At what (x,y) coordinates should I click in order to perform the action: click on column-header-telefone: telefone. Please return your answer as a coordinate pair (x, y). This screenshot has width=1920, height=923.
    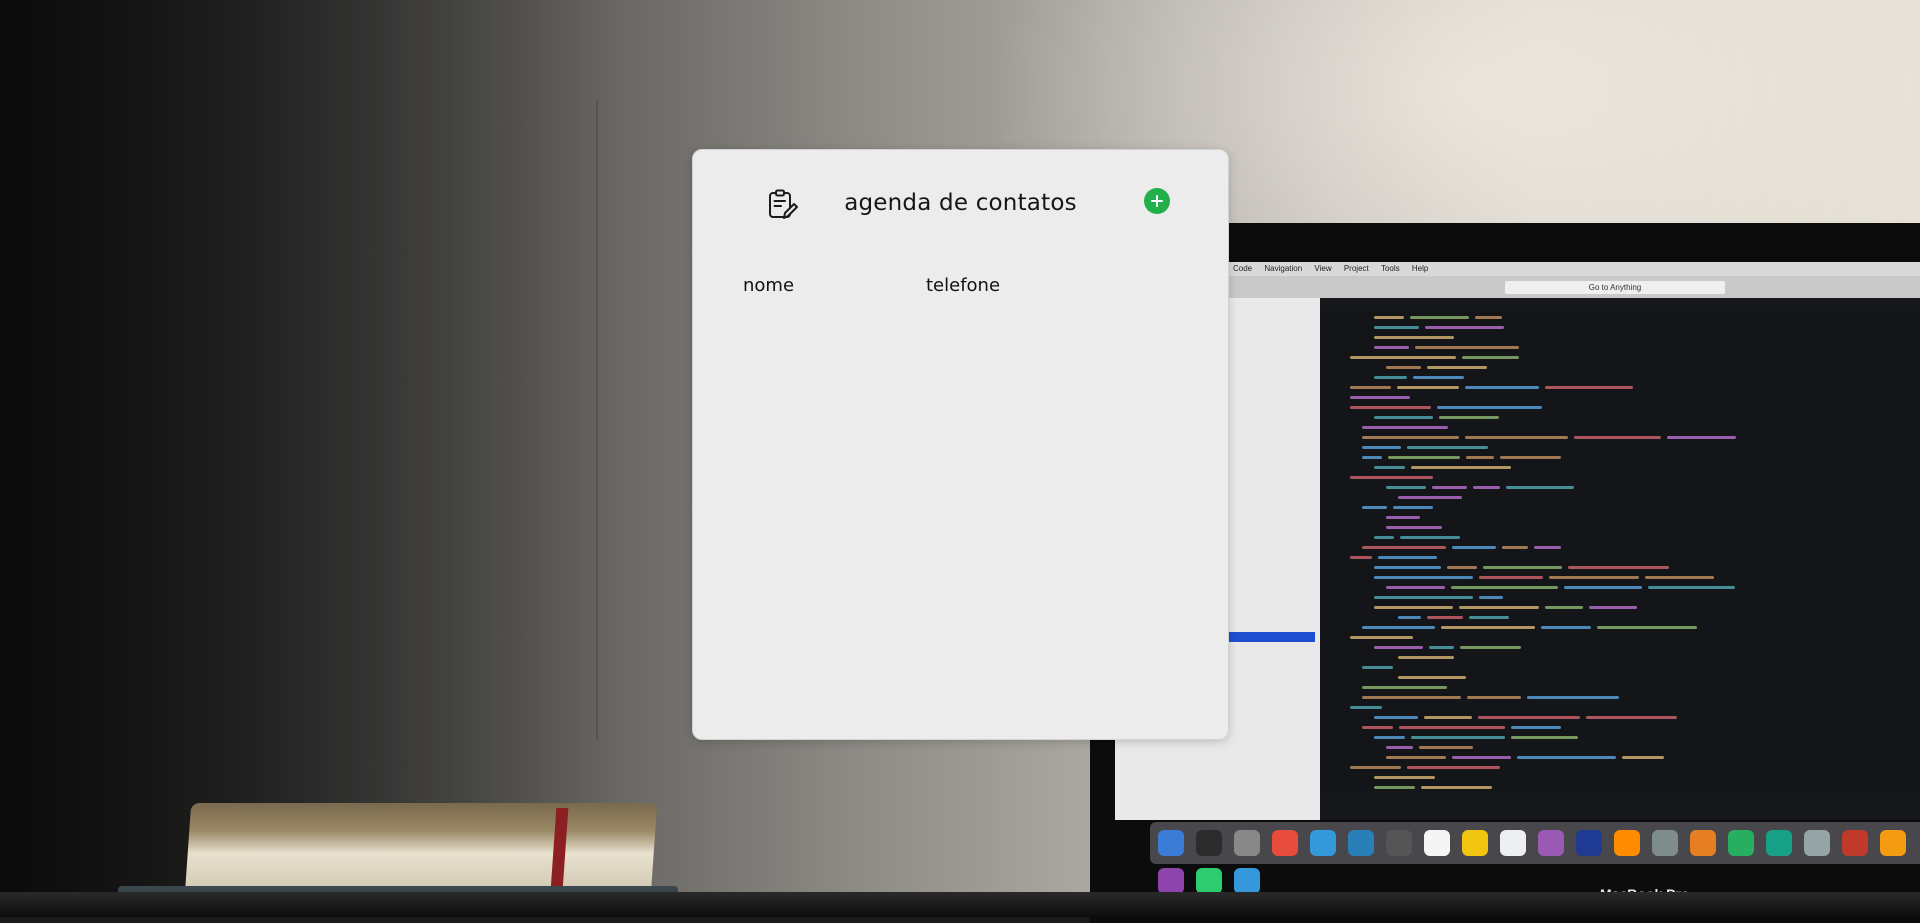
    Looking at the image, I should click on (963, 285).